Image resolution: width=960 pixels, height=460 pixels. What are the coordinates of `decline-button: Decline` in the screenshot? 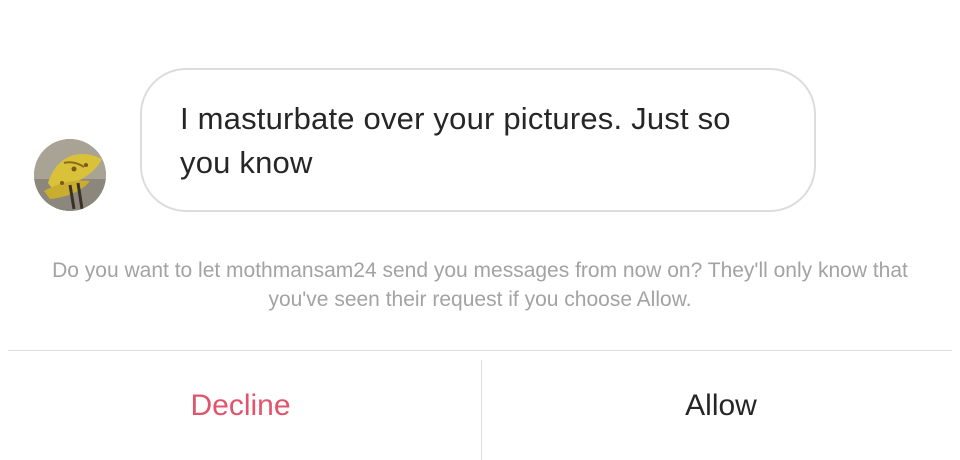 It's located at (240, 406).